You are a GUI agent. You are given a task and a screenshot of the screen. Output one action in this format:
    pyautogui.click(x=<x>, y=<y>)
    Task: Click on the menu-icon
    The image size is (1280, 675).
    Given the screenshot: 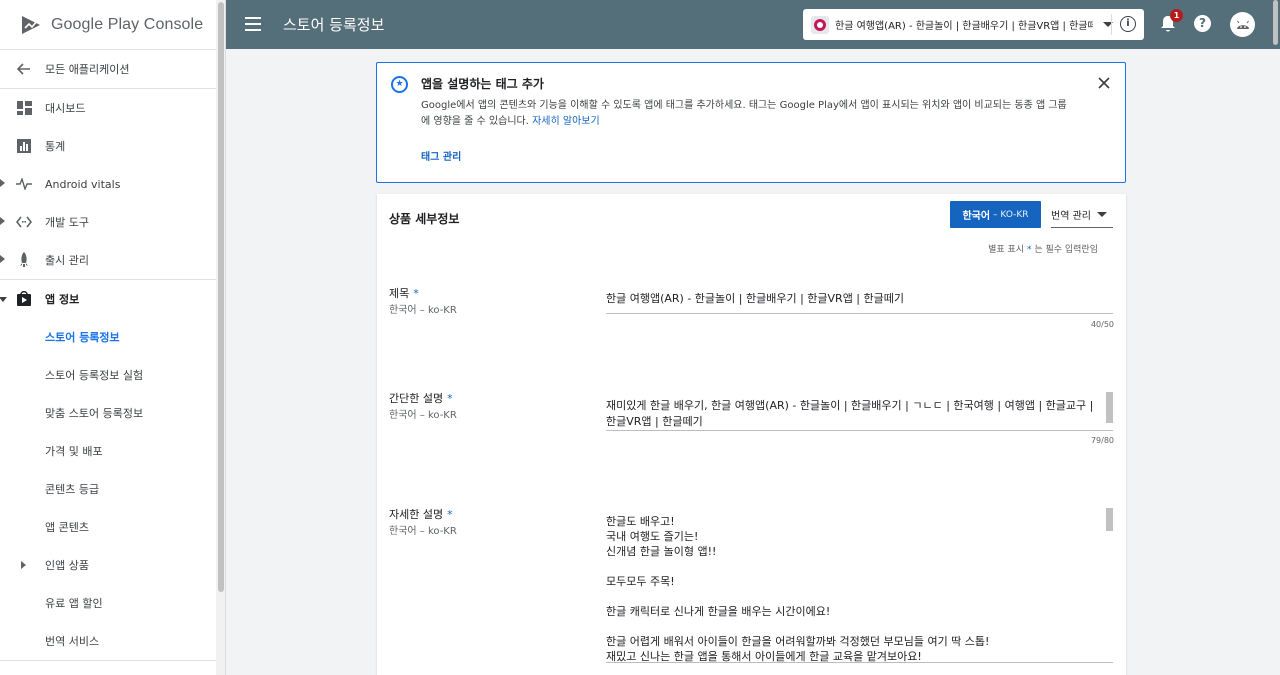 What is the action you would take?
    pyautogui.click(x=253, y=24)
    